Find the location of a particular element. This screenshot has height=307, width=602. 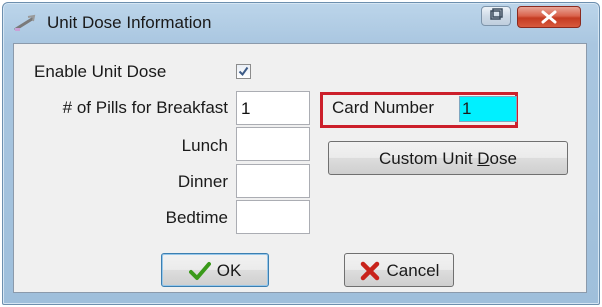

restore-button is located at coordinates (496, 16).